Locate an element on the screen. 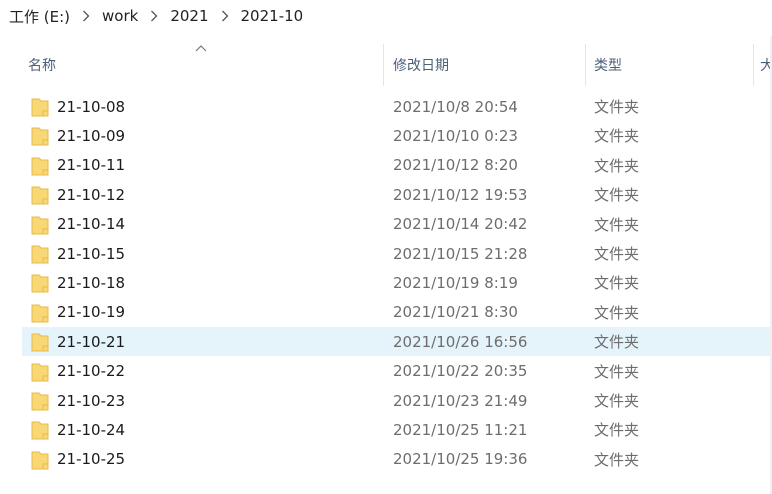  file-date-modified: 2021/10/12 8:20 is located at coordinates (455, 165).